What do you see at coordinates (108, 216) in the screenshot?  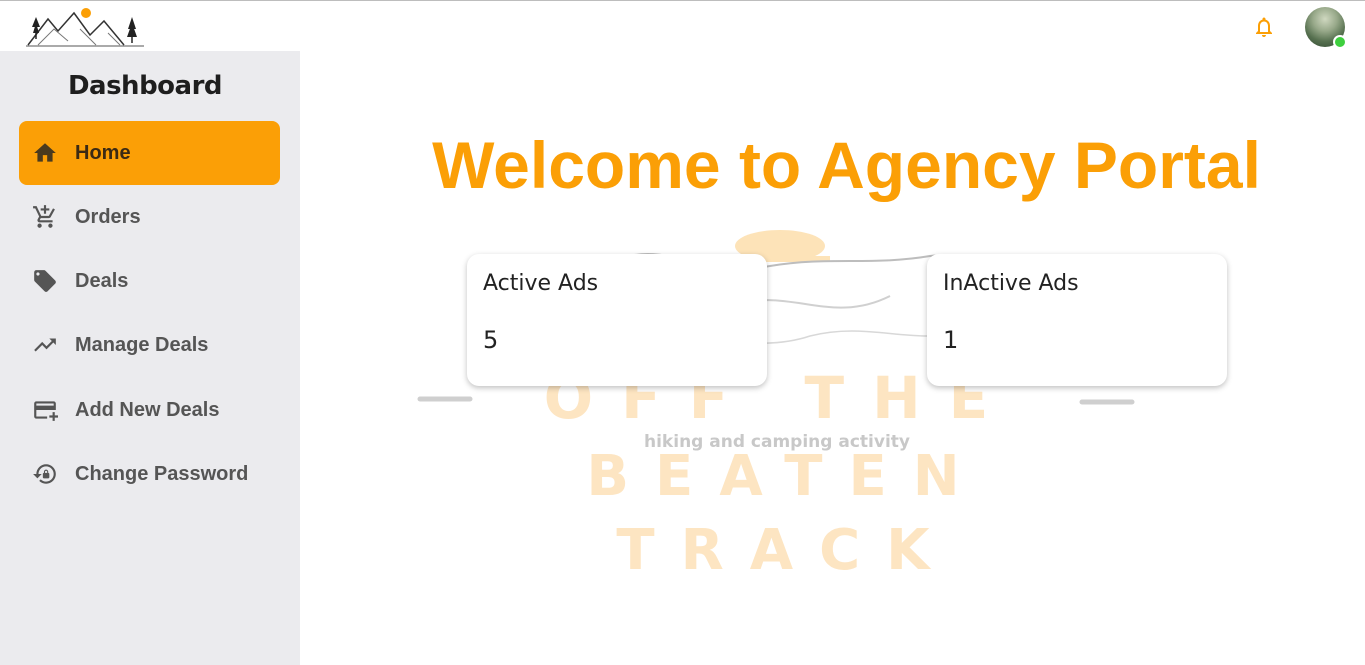 I see `sidebar-item-label: Orders` at bounding box center [108, 216].